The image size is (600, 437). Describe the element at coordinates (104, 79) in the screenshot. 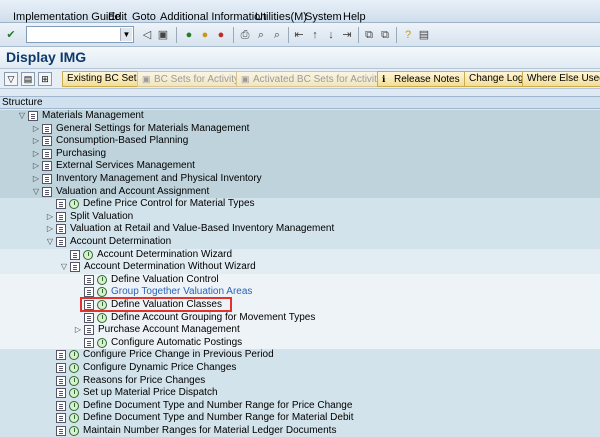

I see `existing-bc-sets-button: Existing BC Sets` at that location.